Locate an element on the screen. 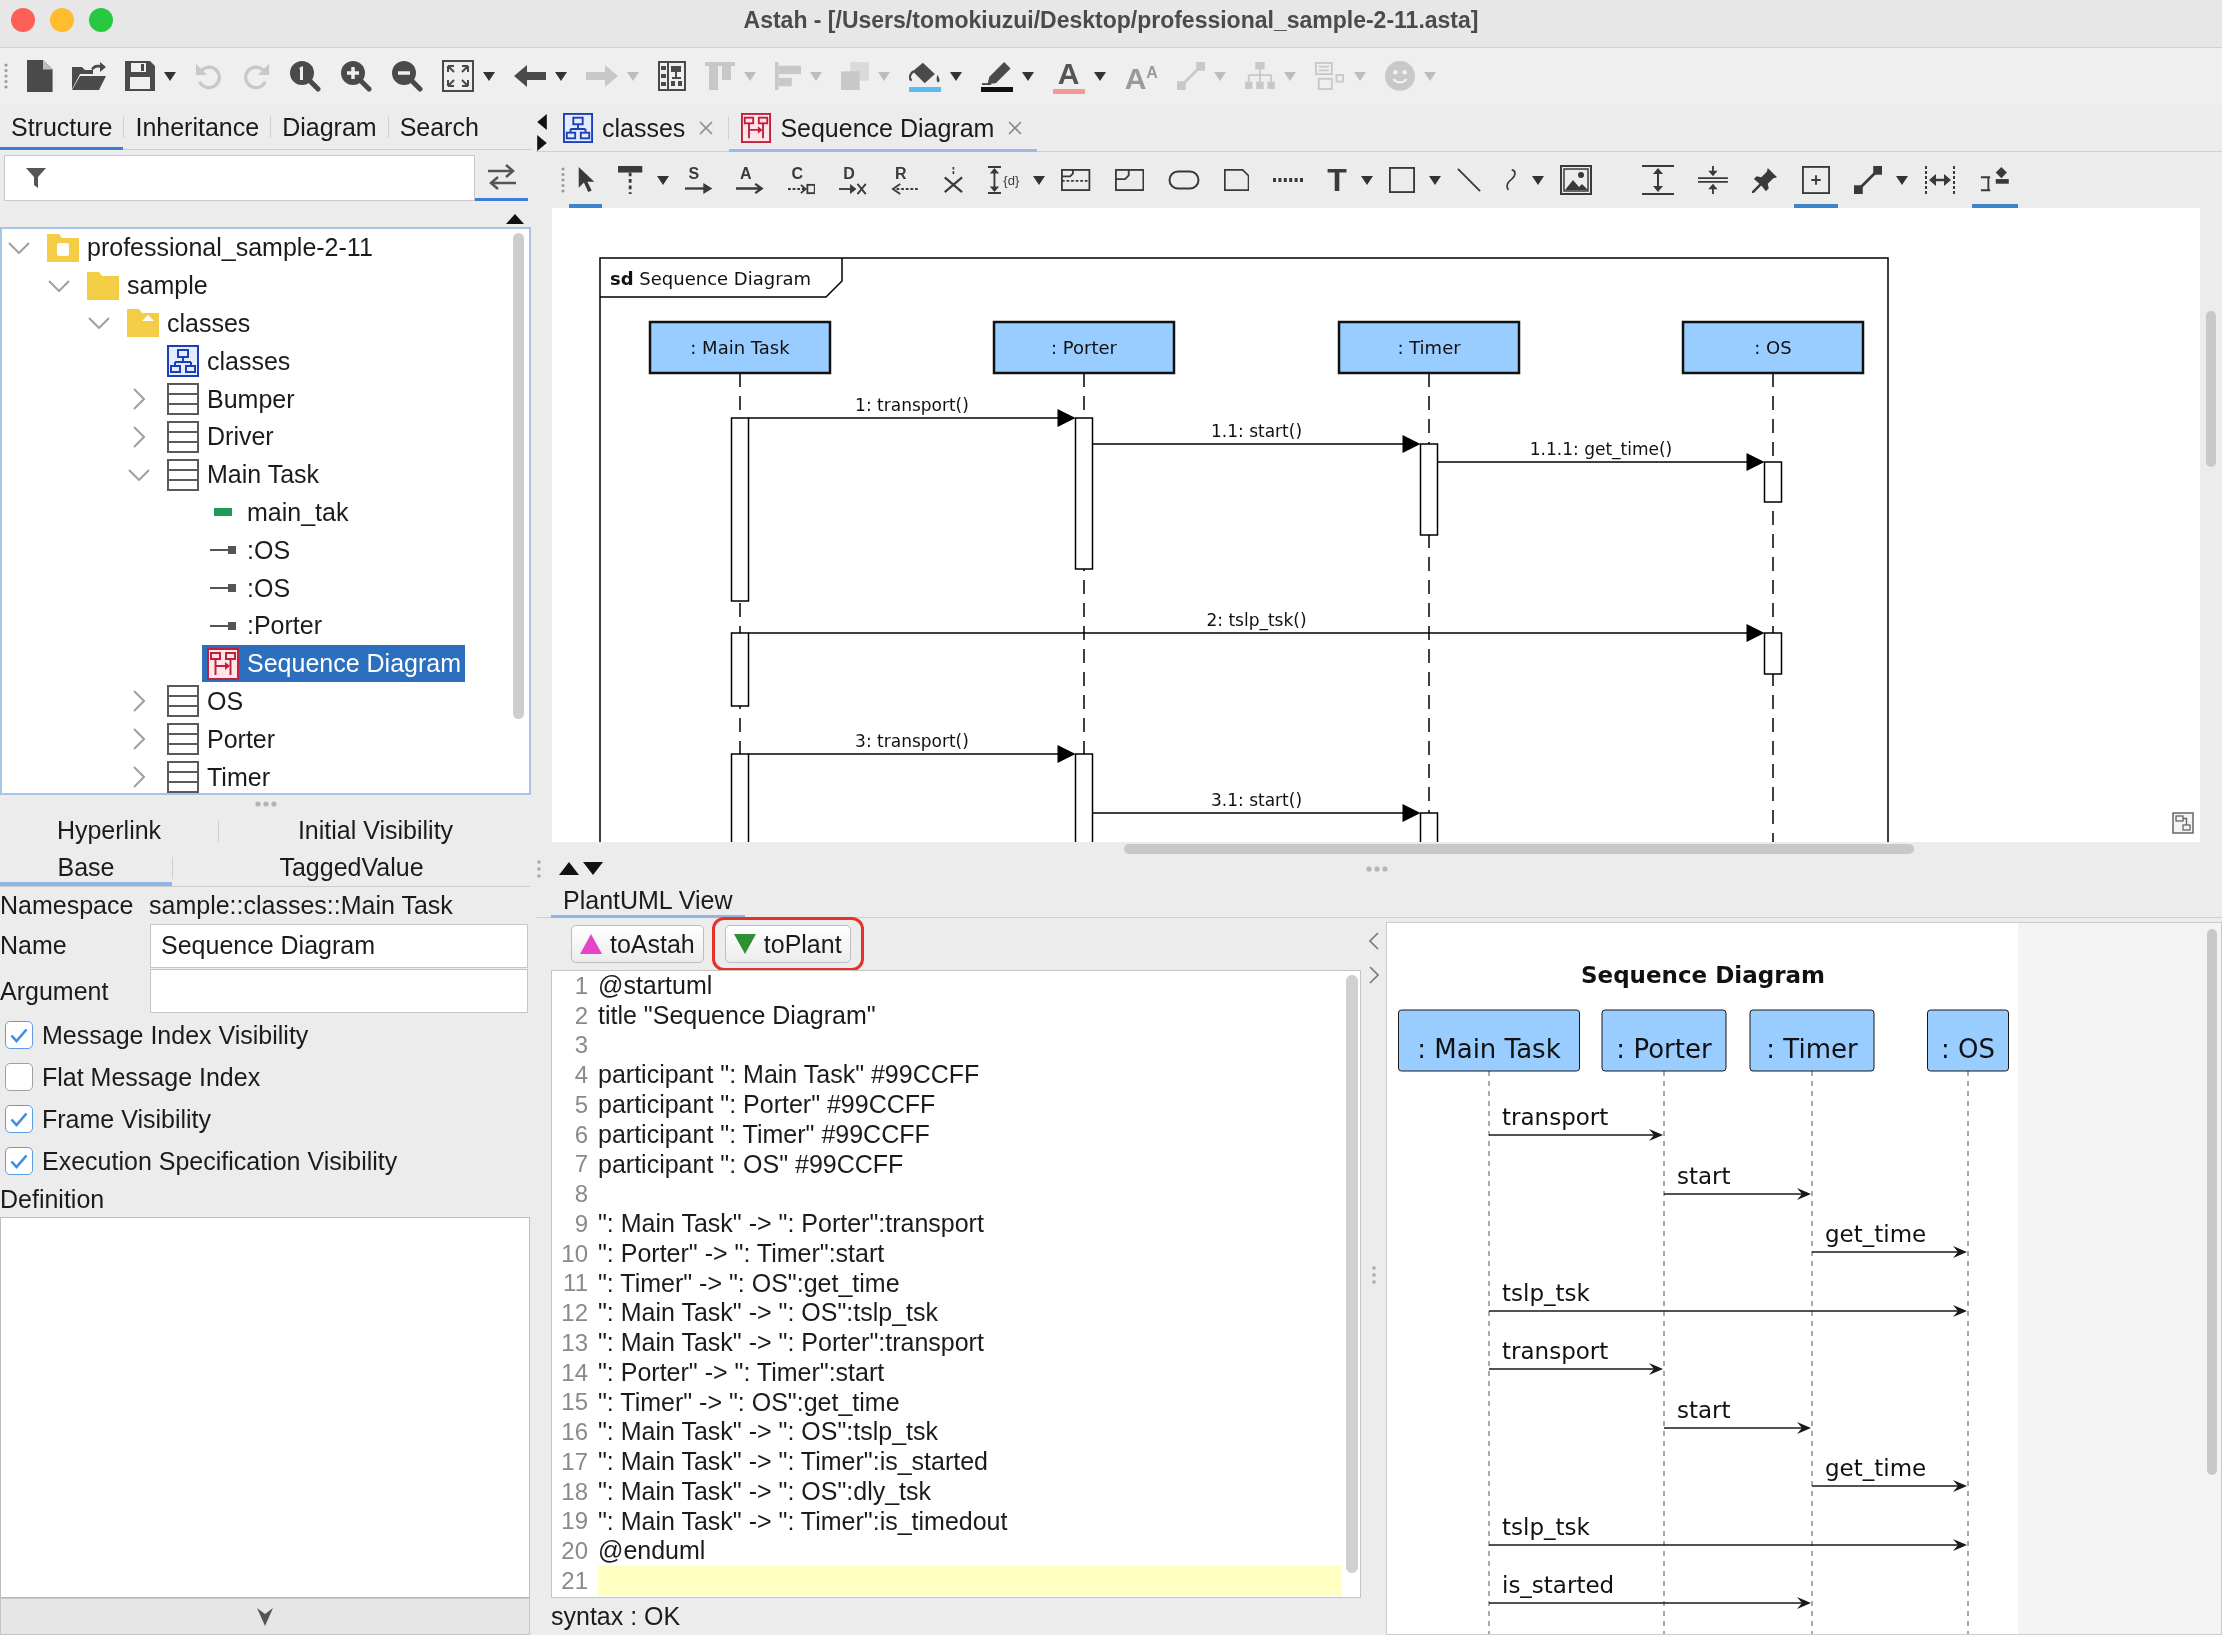 The width and height of the screenshot is (2222, 1635). tree-item: main_tak is located at coordinates (277, 512).